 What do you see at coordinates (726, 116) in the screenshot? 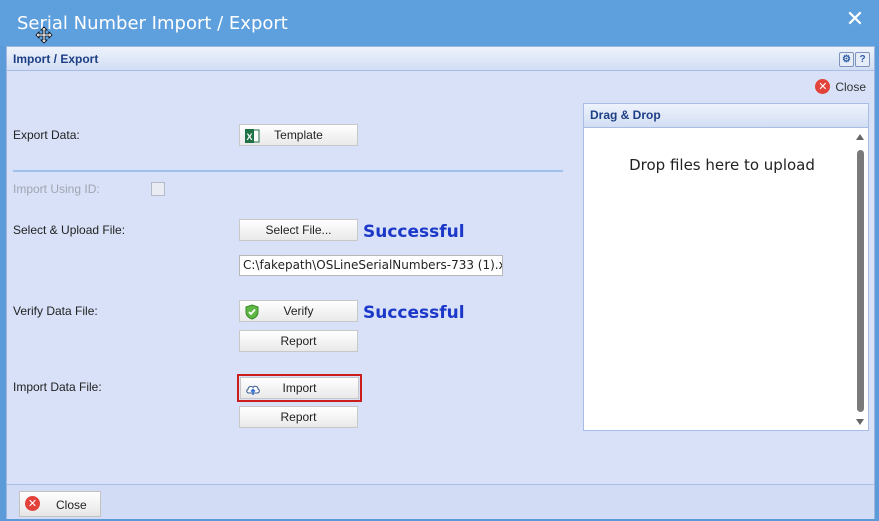
I see `drag-drop-title: Drag & Drop` at bounding box center [726, 116].